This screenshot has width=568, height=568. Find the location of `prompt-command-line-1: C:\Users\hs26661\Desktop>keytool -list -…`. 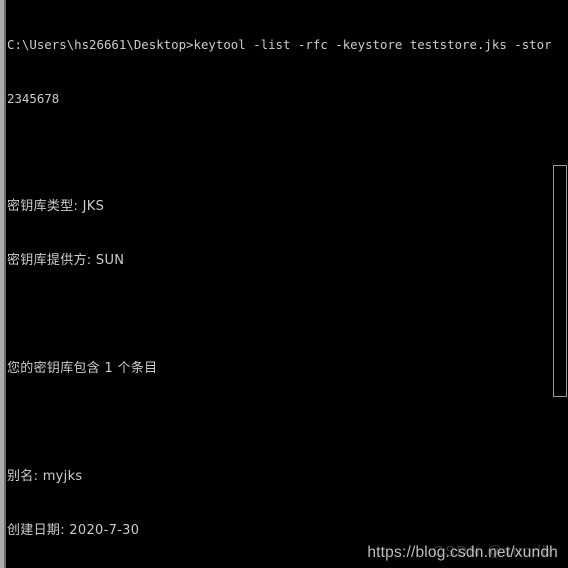

prompt-command-line-1: C:\Users\hs26661\Desktop>keytool -list -… is located at coordinates (281, 44).